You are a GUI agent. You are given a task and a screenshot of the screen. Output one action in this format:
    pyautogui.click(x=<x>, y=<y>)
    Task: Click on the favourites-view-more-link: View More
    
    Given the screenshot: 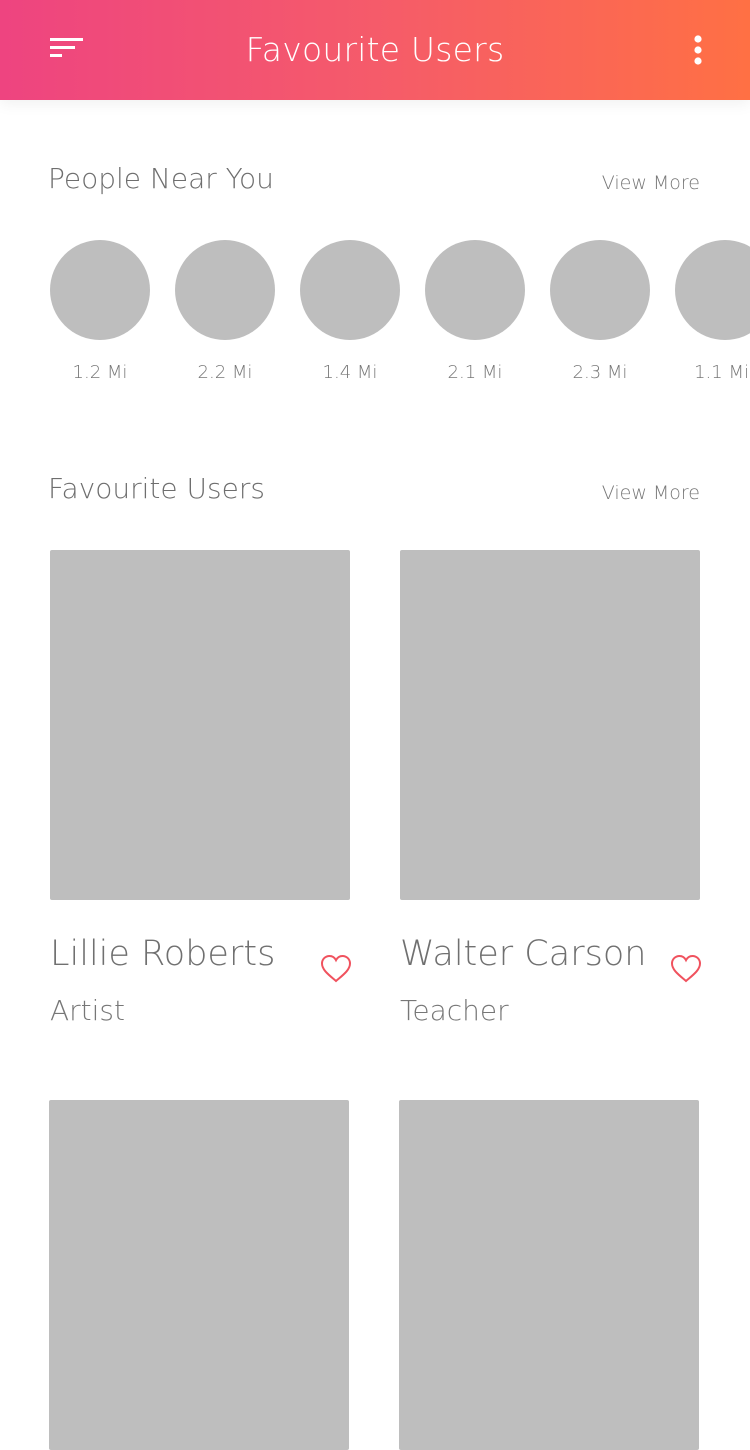 What is the action you would take?
    pyautogui.click(x=651, y=493)
    